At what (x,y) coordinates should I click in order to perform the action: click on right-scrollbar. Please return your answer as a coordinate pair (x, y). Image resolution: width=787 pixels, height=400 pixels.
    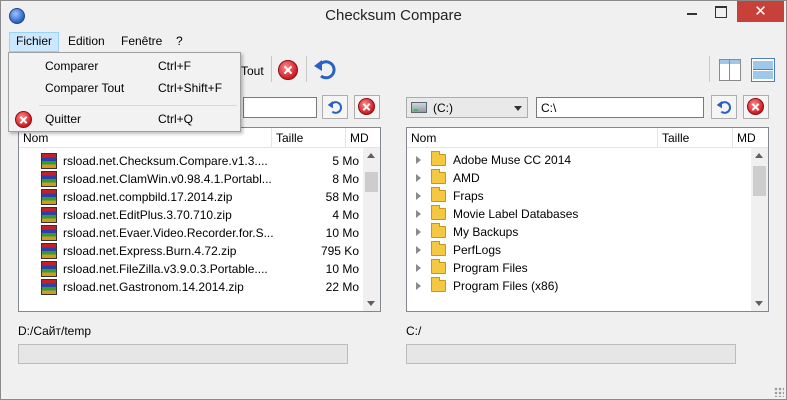
    Looking at the image, I should click on (759, 229).